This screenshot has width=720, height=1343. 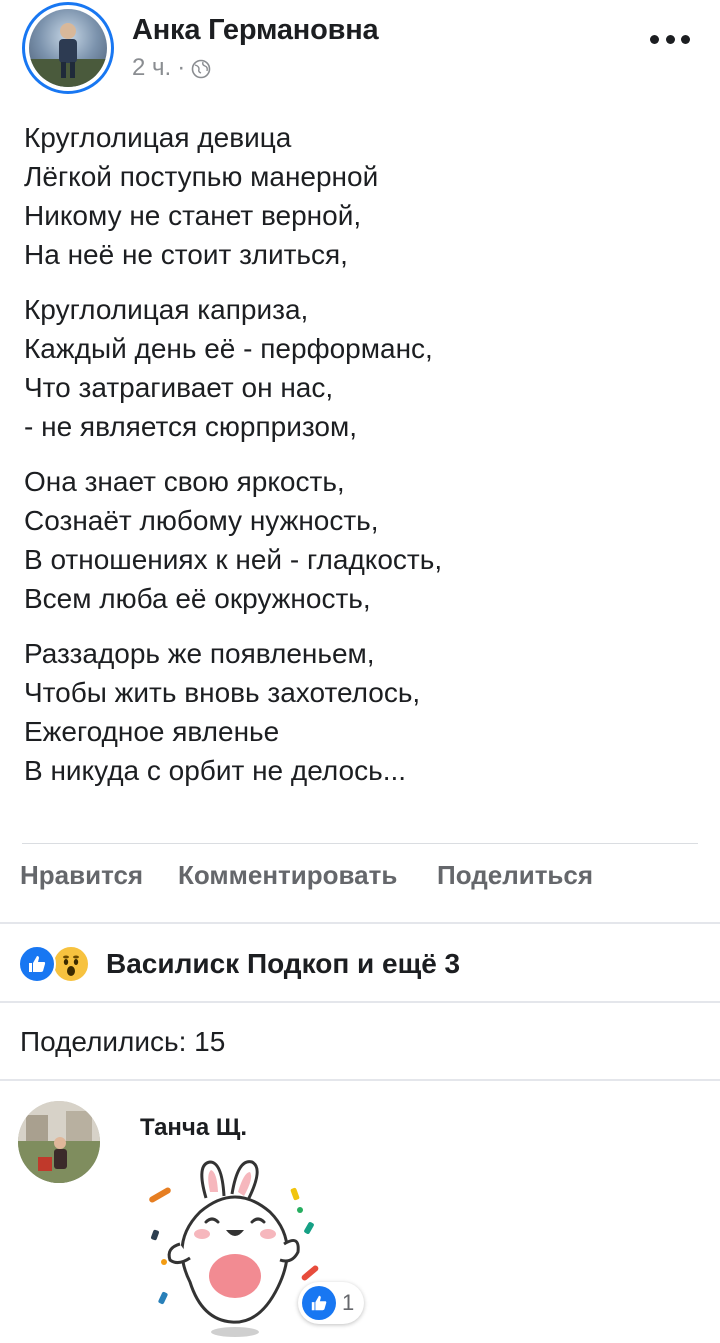 I want to click on poem-line: - не является сюрпризом,, so click(x=190, y=426).